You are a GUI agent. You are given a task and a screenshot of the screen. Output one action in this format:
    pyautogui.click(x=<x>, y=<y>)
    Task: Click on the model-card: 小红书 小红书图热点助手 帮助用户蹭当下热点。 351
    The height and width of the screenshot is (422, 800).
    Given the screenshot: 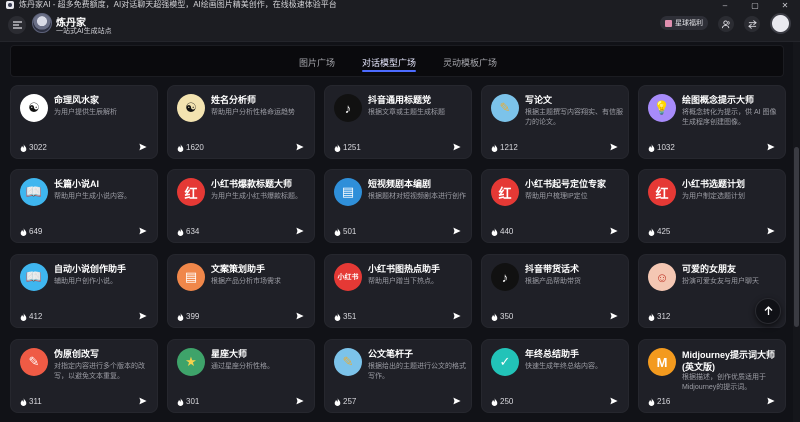 What is the action you would take?
    pyautogui.click(x=398, y=291)
    